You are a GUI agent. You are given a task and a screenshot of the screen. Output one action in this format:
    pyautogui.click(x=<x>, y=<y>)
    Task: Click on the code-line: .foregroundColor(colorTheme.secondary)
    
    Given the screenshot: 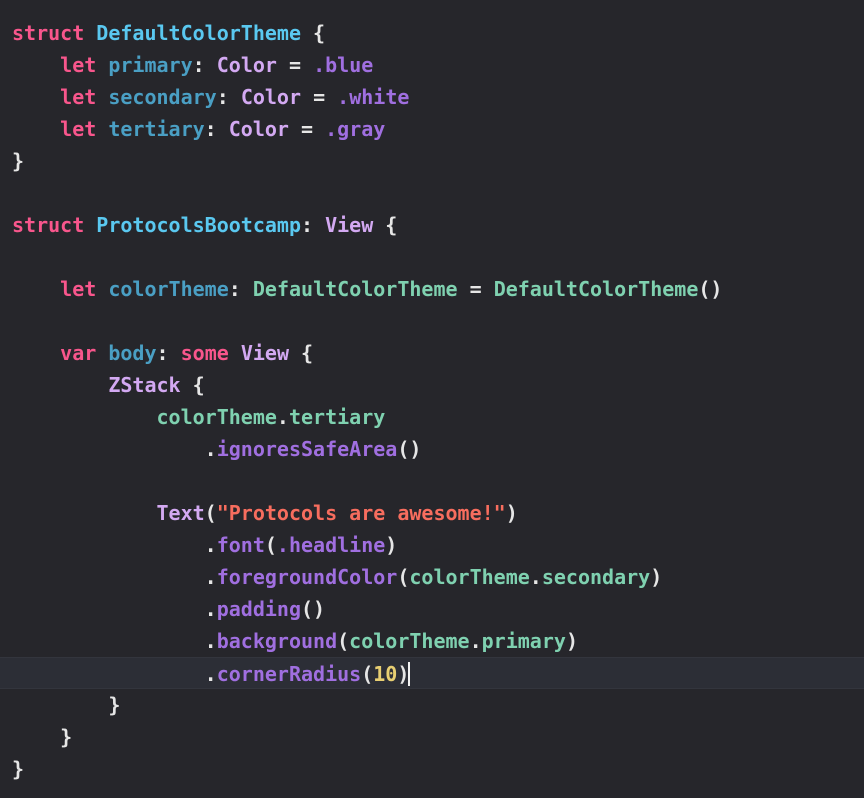 What is the action you would take?
    pyautogui.click(x=432, y=577)
    